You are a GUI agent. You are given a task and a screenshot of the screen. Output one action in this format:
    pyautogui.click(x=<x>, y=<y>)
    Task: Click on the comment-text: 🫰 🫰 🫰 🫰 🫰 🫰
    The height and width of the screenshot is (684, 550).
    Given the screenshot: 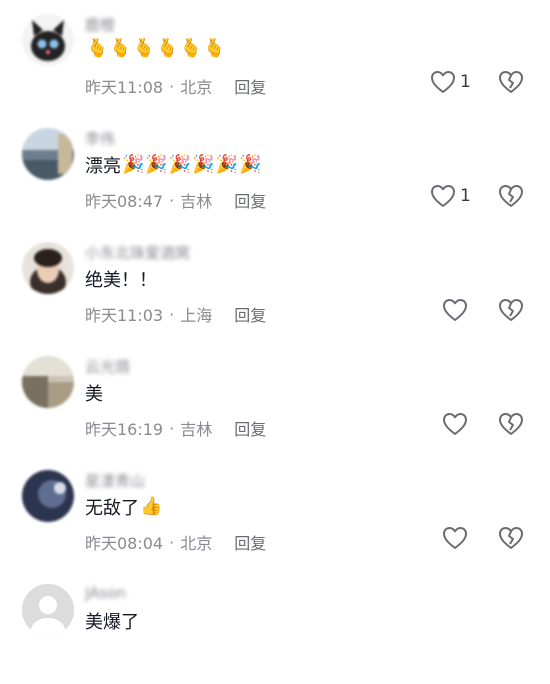 What is the action you would take?
    pyautogui.click(x=155, y=49)
    